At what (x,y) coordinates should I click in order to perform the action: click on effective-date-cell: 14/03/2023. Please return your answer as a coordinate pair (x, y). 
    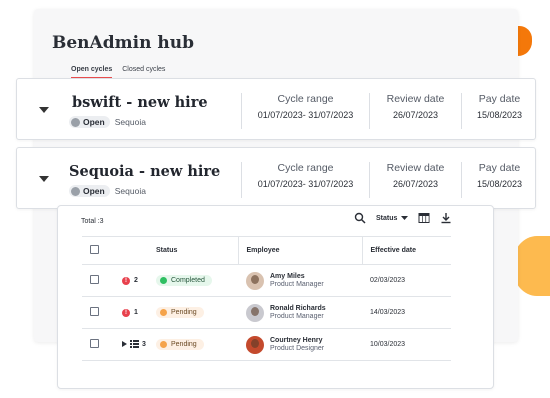
    Looking at the image, I should click on (406, 312).